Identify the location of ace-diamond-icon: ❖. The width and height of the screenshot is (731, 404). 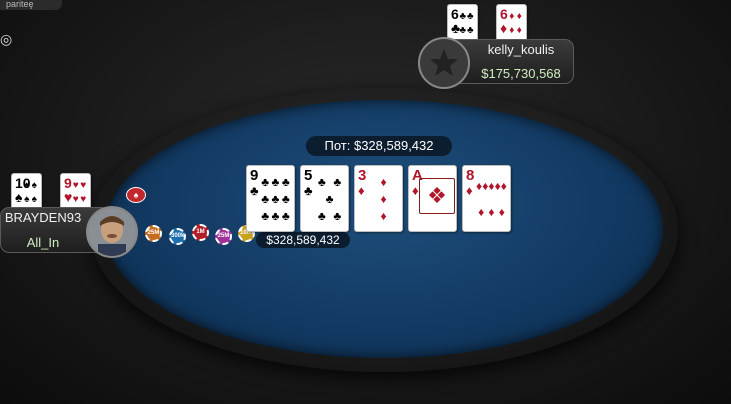
(437, 196).